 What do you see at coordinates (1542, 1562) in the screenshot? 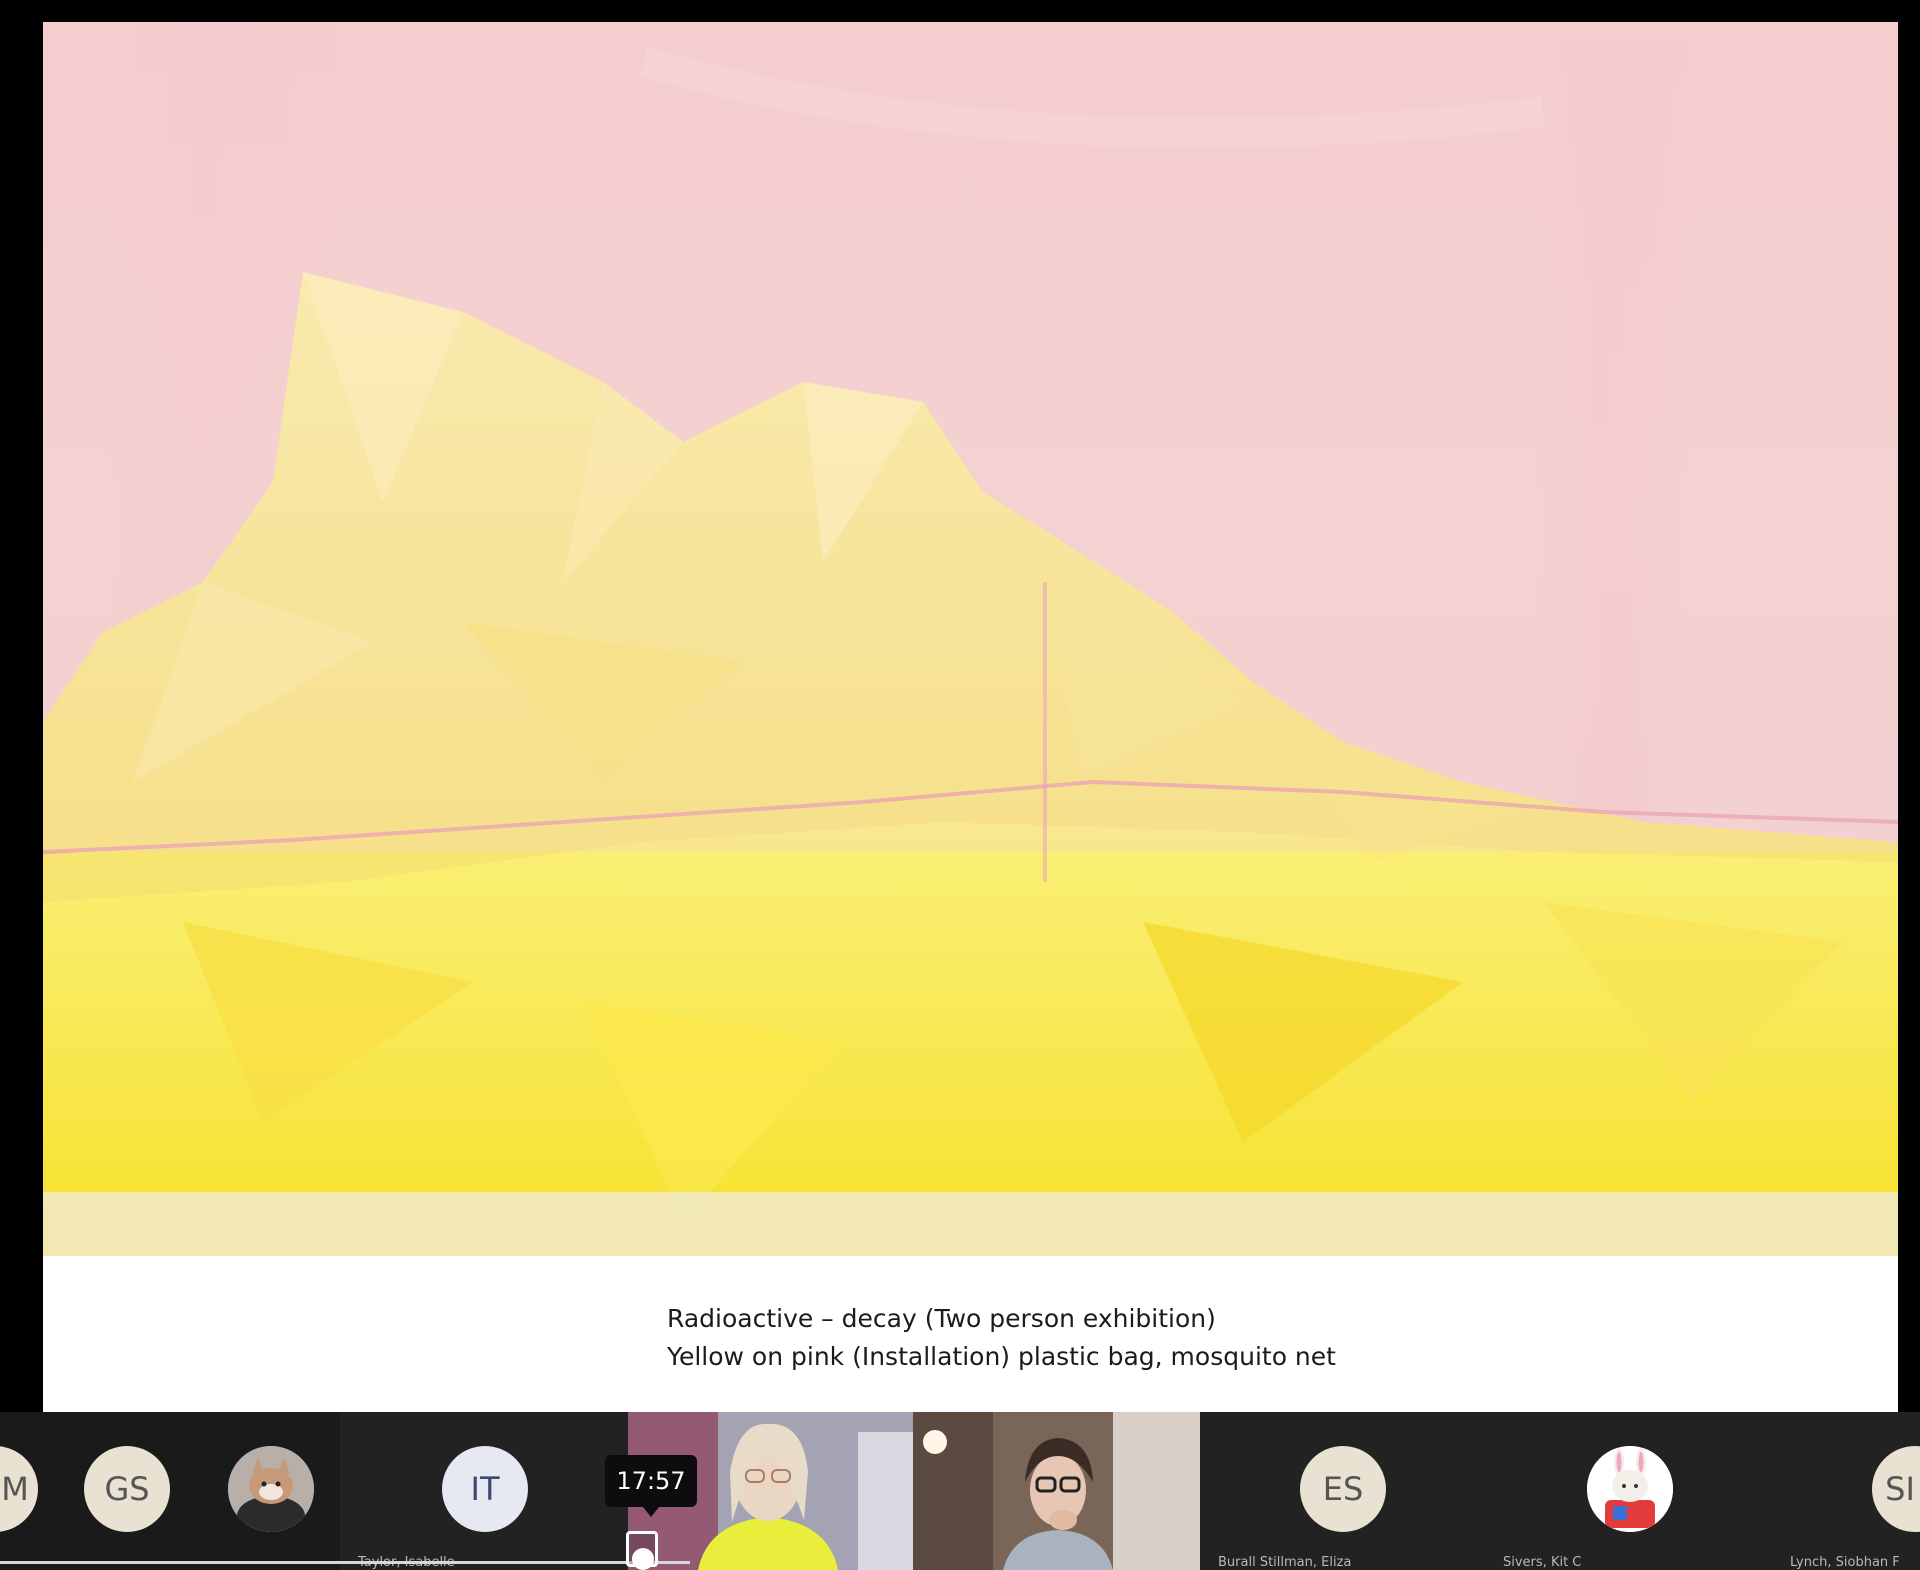
I see `participant-name: Sivers, Kit C` at bounding box center [1542, 1562].